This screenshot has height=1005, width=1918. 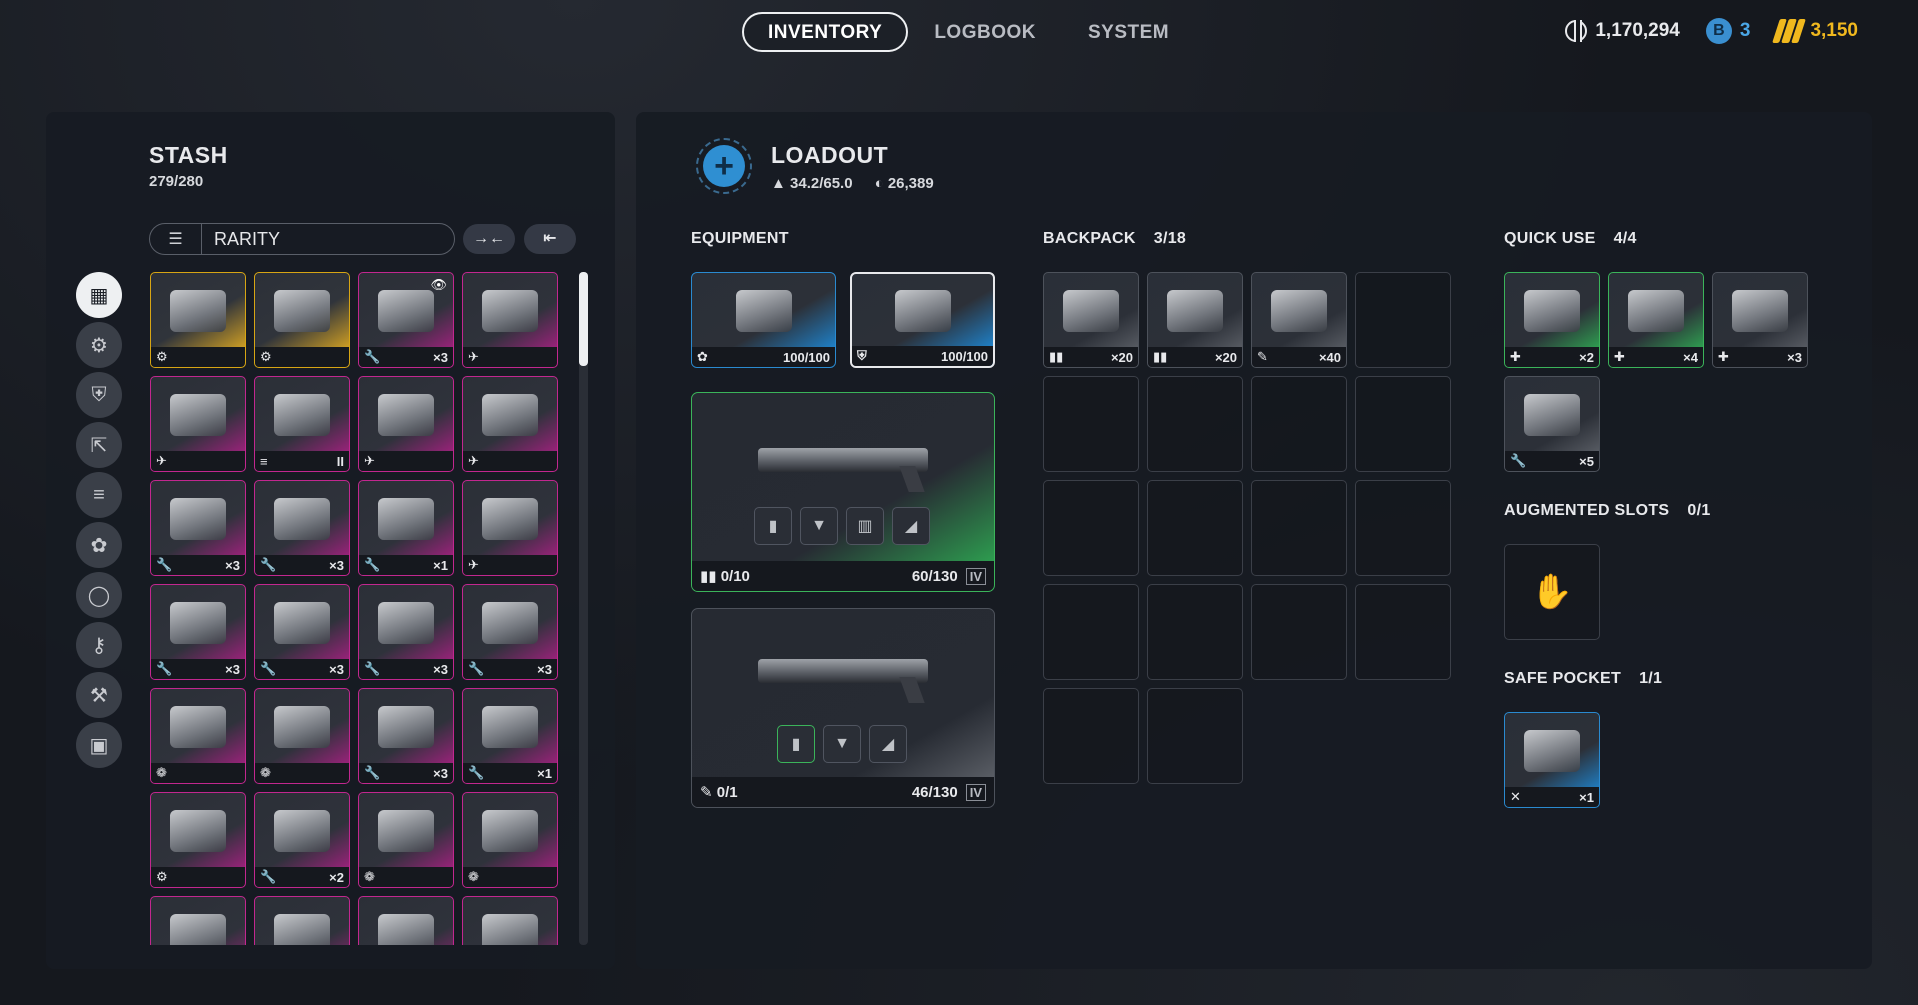 What do you see at coordinates (1760, 320) in the screenshot?
I see `quick-use-item: ✚ ×3` at bounding box center [1760, 320].